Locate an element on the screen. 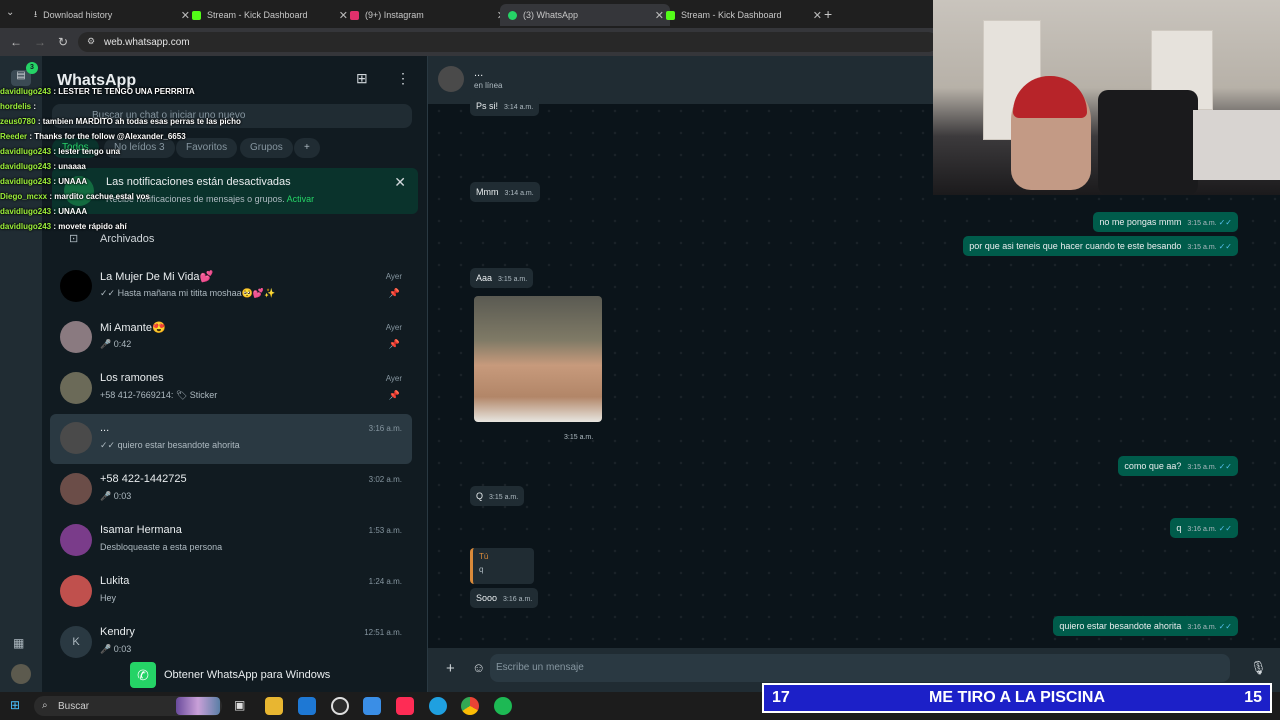 The width and height of the screenshot is (1280, 720). activate-link: Activar is located at coordinates (301, 199).